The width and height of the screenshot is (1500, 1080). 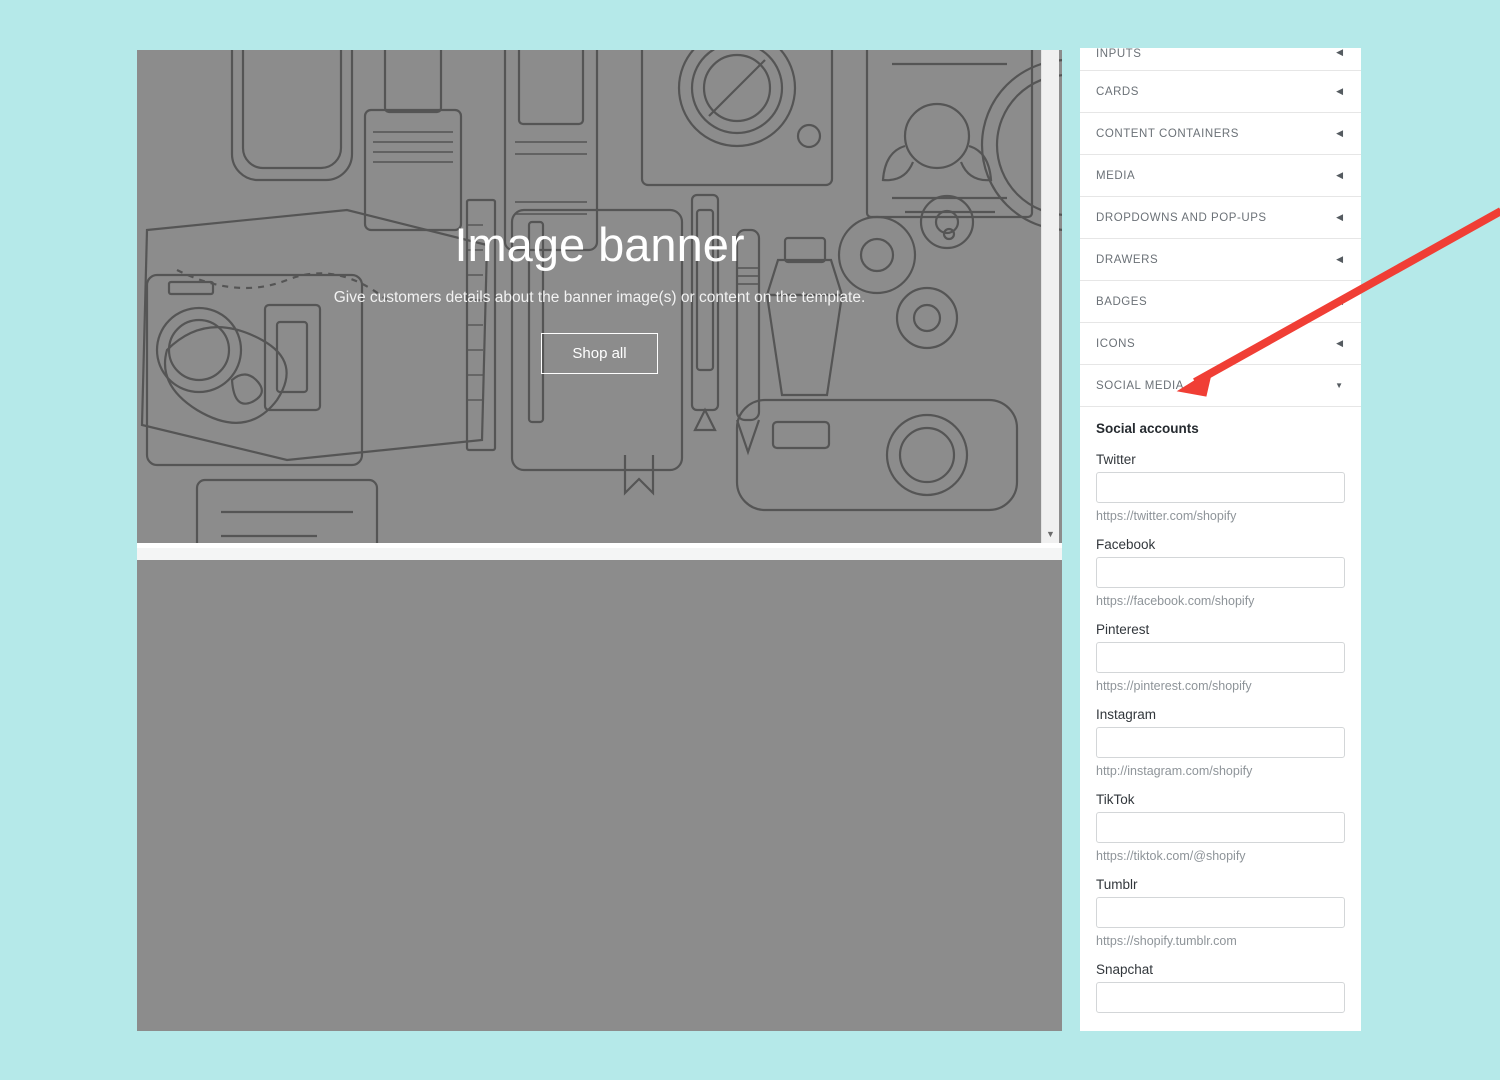 What do you see at coordinates (599, 245) in the screenshot?
I see `banner-heading: Image banner` at bounding box center [599, 245].